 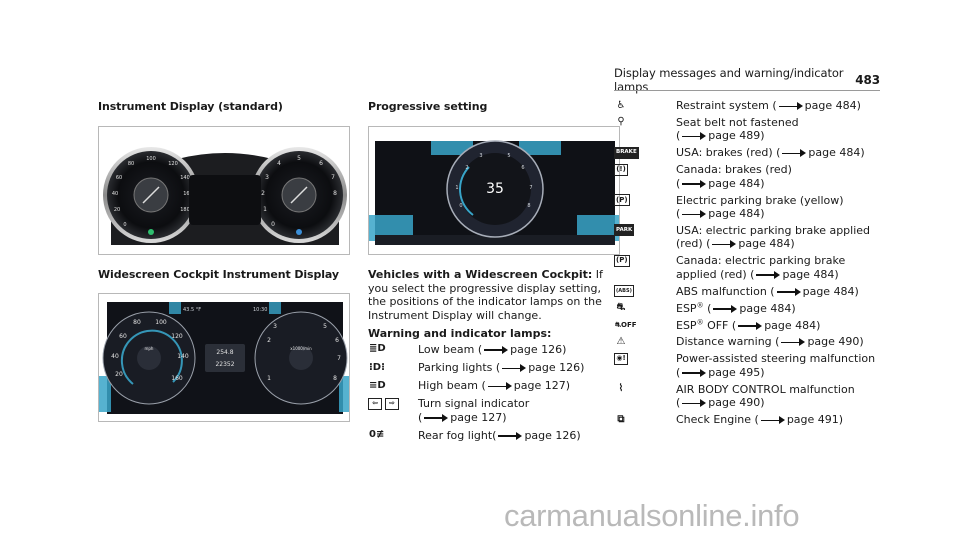 What do you see at coordinates (493, 350) in the screenshot?
I see `lamp-low-beam: ≣D Low beam ( page 126)` at bounding box center [493, 350].